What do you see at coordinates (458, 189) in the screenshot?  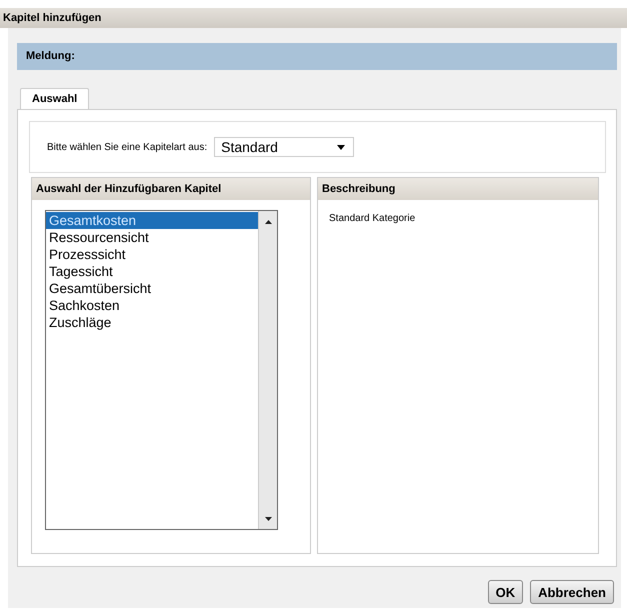 I see `column-header: Beschreibung` at bounding box center [458, 189].